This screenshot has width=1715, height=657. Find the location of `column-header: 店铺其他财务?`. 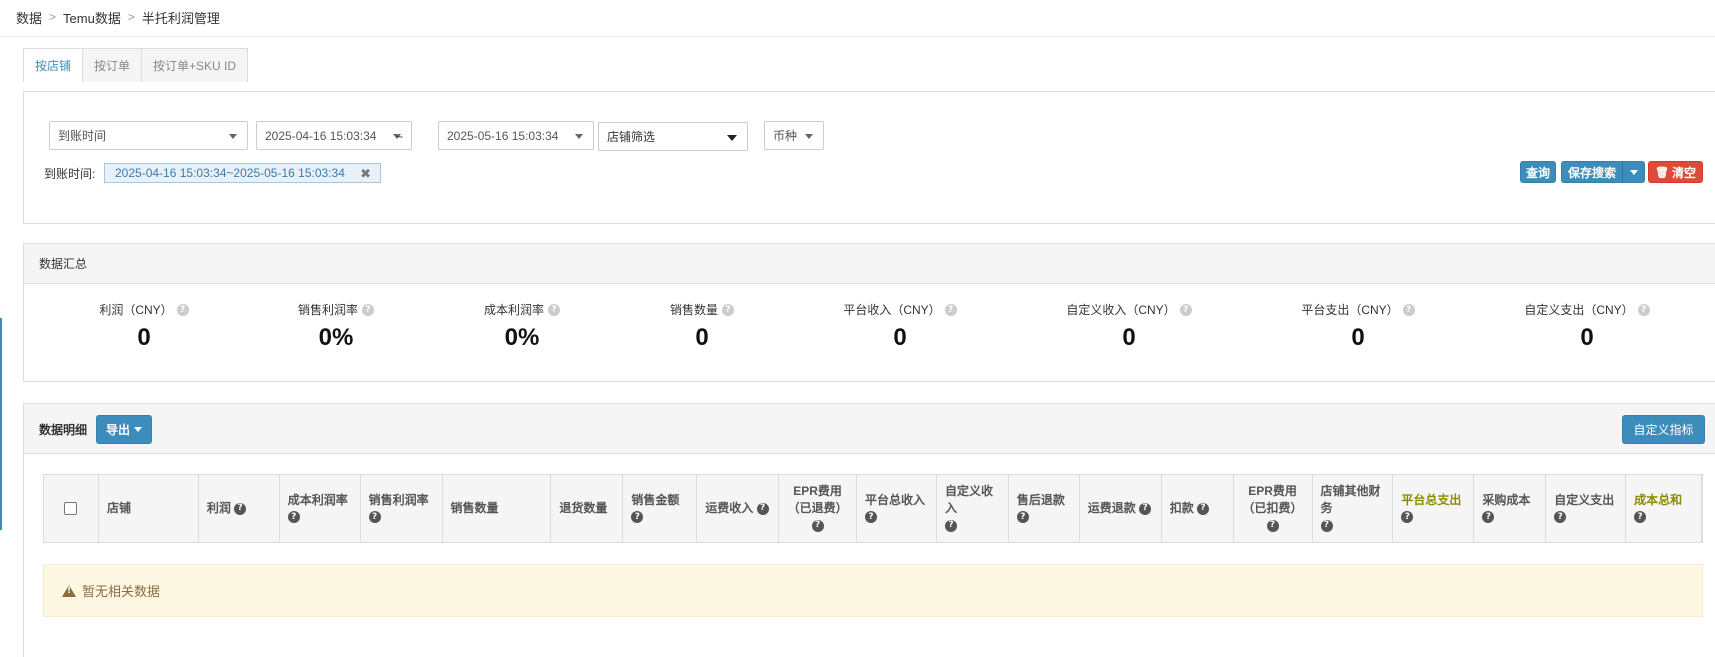

column-header: 店铺其他财务? is located at coordinates (1353, 508).